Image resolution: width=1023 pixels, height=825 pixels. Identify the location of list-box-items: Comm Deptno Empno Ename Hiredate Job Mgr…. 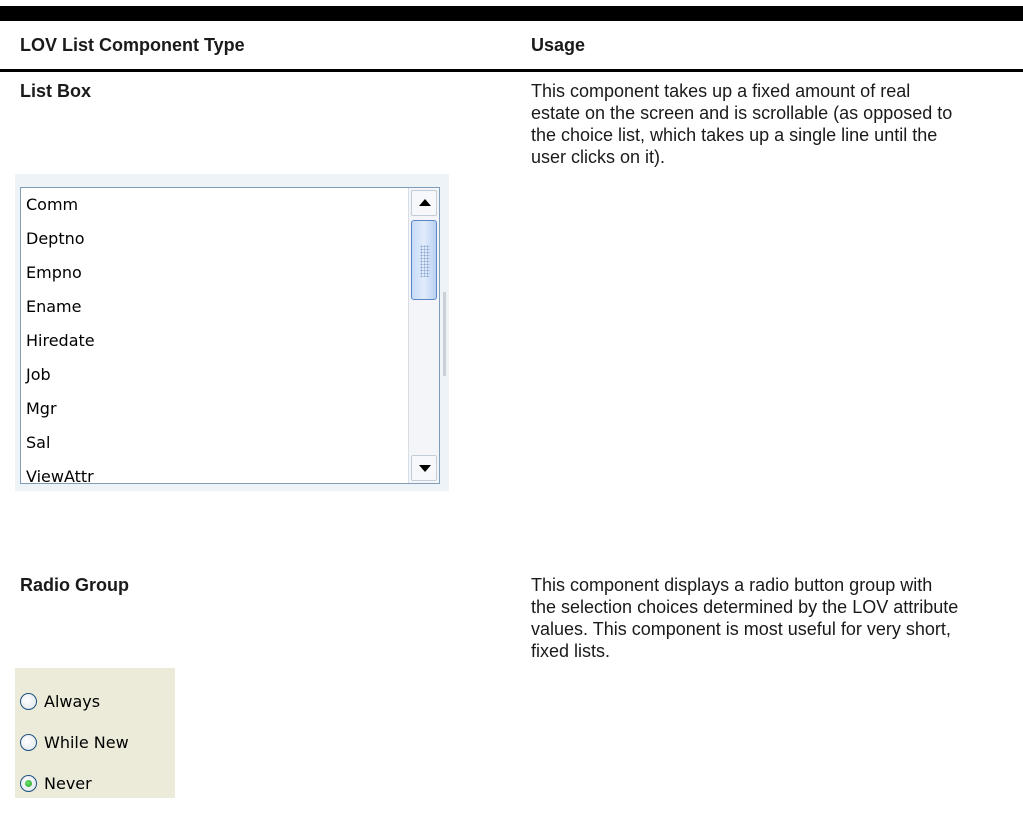
(216, 335).